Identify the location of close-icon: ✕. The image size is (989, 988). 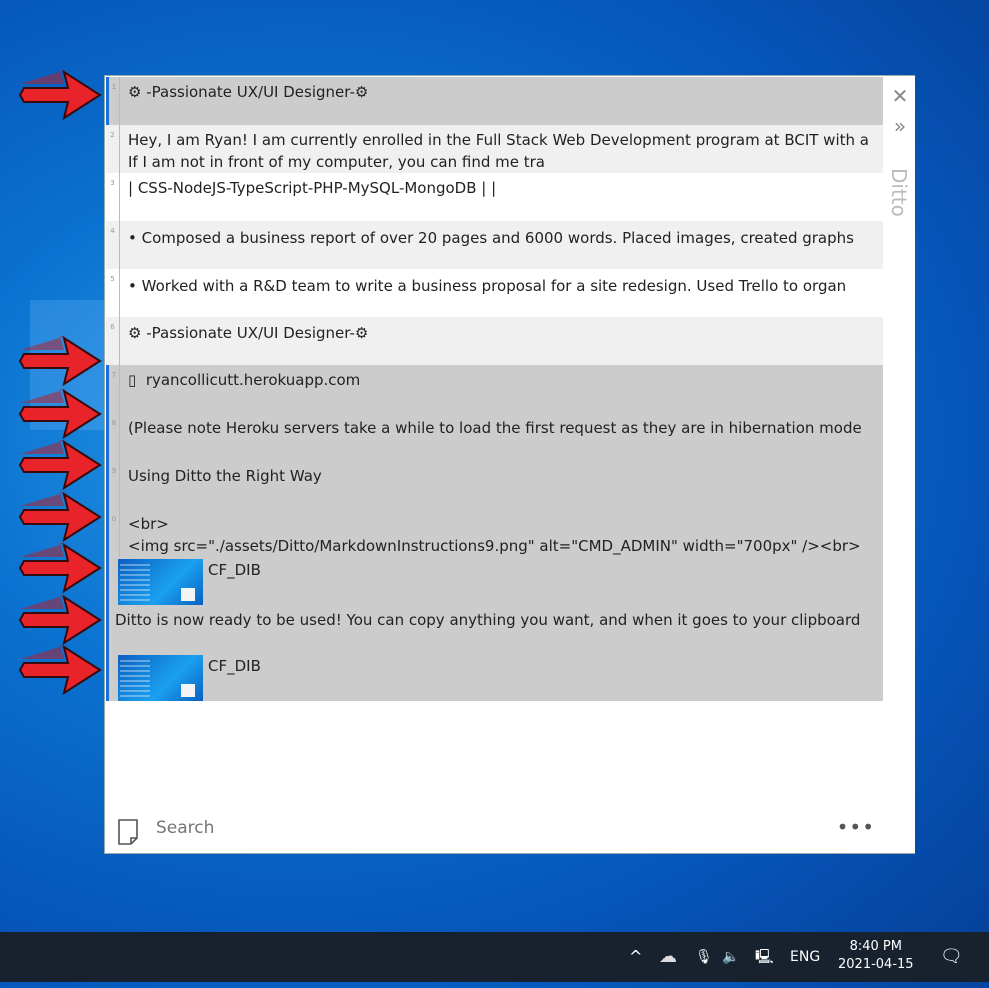
(900, 96).